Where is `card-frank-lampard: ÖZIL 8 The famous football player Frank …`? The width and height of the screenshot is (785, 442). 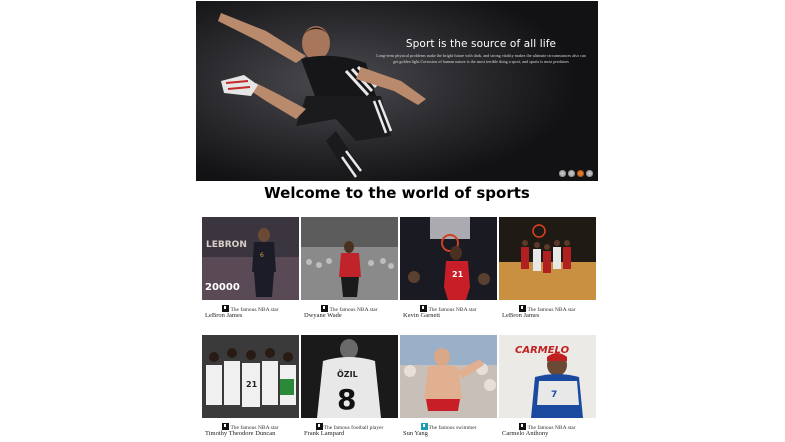 card-frank-lampard: ÖZIL 8 The famous football player Frank … is located at coordinates (349, 388).